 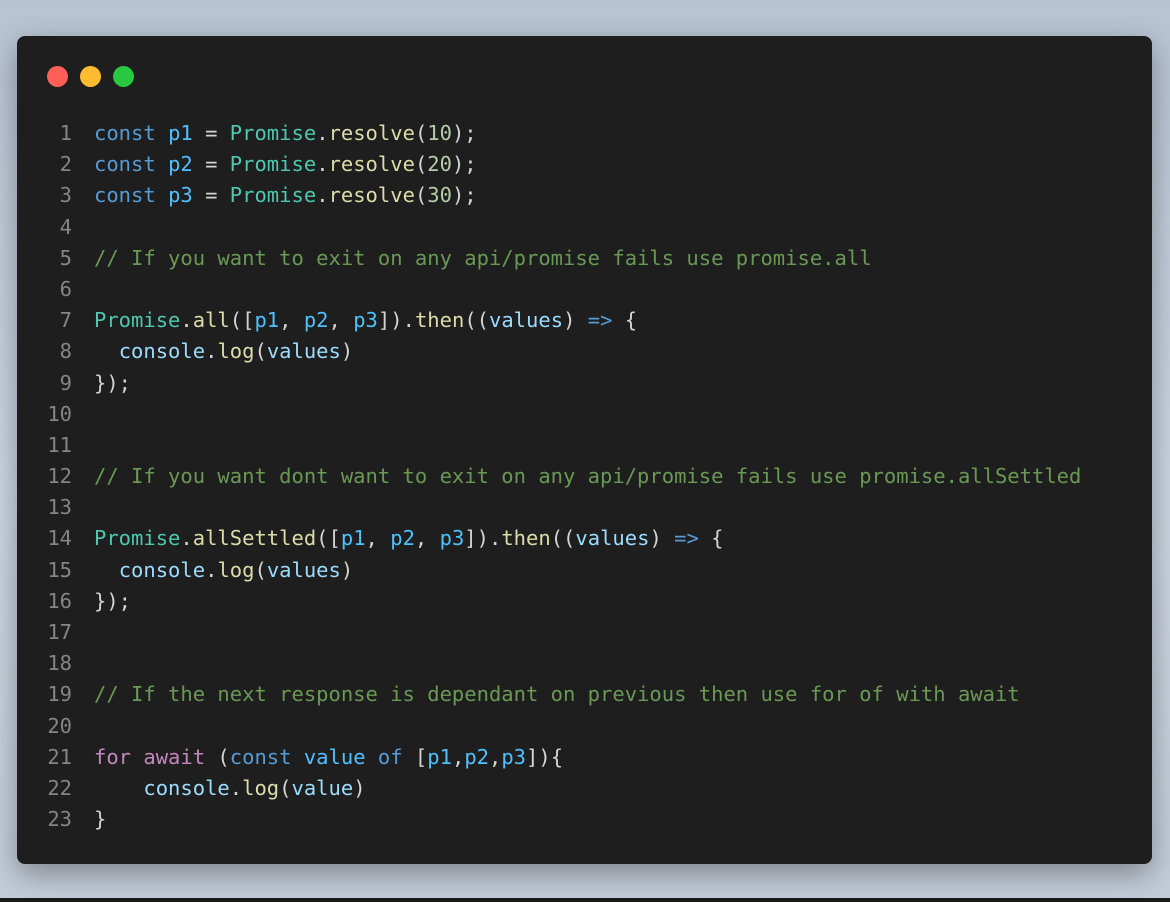 What do you see at coordinates (584, 726) in the screenshot?
I see `code-line: 20` at bounding box center [584, 726].